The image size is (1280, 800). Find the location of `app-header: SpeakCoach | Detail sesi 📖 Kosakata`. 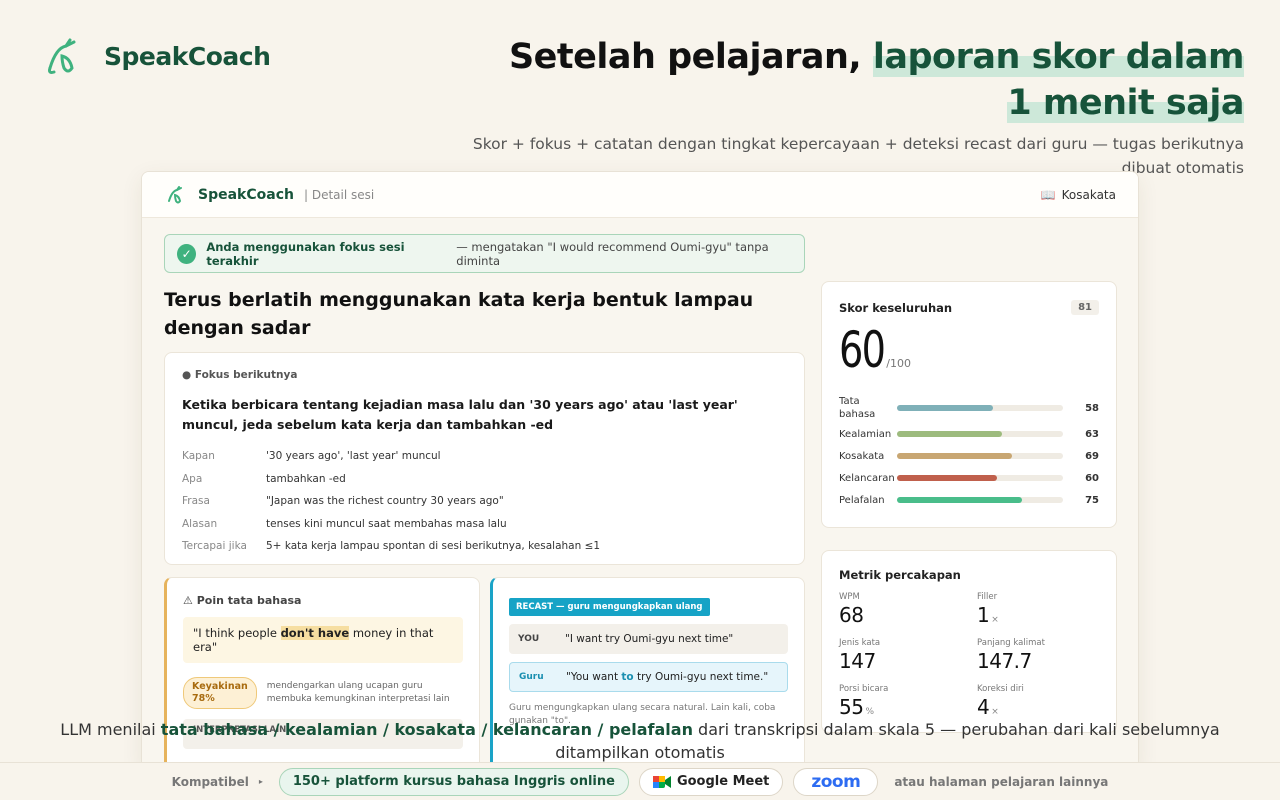

app-header: SpeakCoach | Detail sesi 📖 Kosakata is located at coordinates (640, 195).